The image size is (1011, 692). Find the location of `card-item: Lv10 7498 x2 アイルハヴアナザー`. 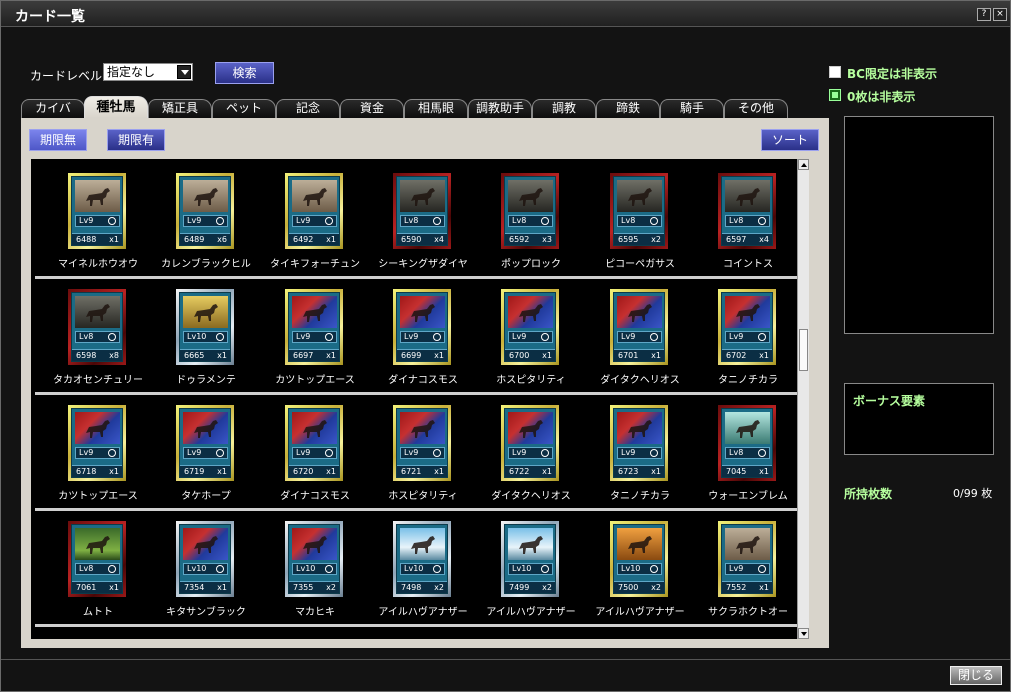

card-item: Lv10 7498 x2 アイルハヴアナザー is located at coordinates (423, 571).